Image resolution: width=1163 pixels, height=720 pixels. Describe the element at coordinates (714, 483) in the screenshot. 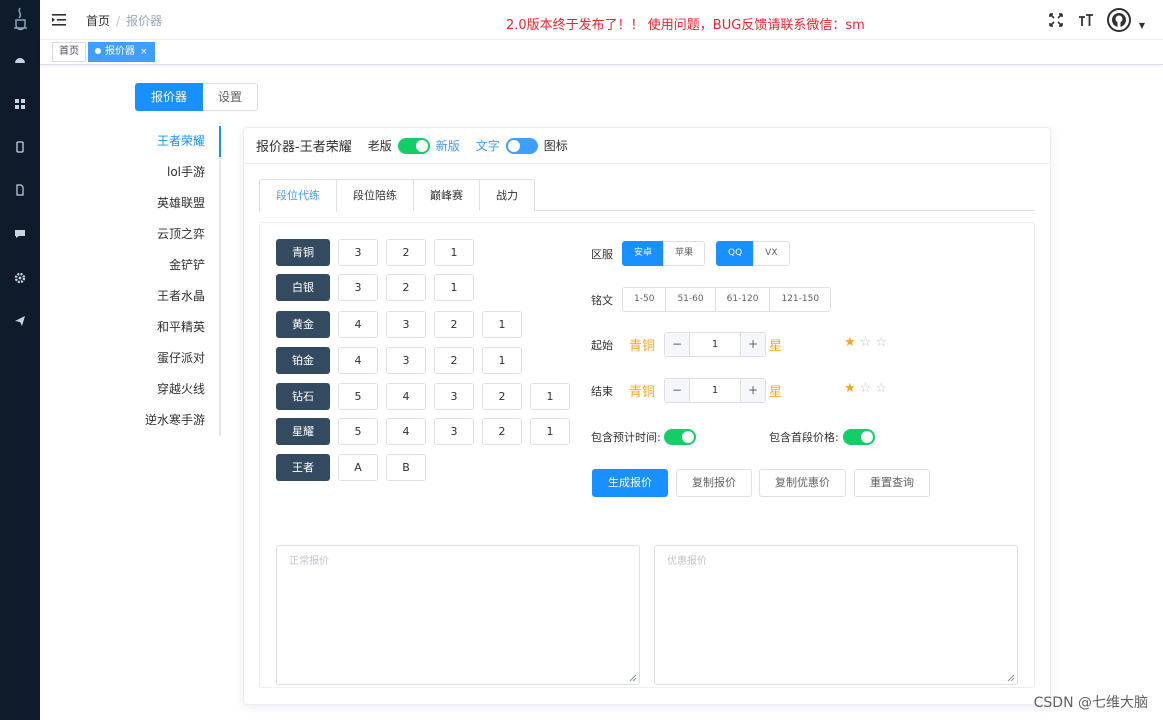

I see `copy-quote-button: 复制报价` at that location.